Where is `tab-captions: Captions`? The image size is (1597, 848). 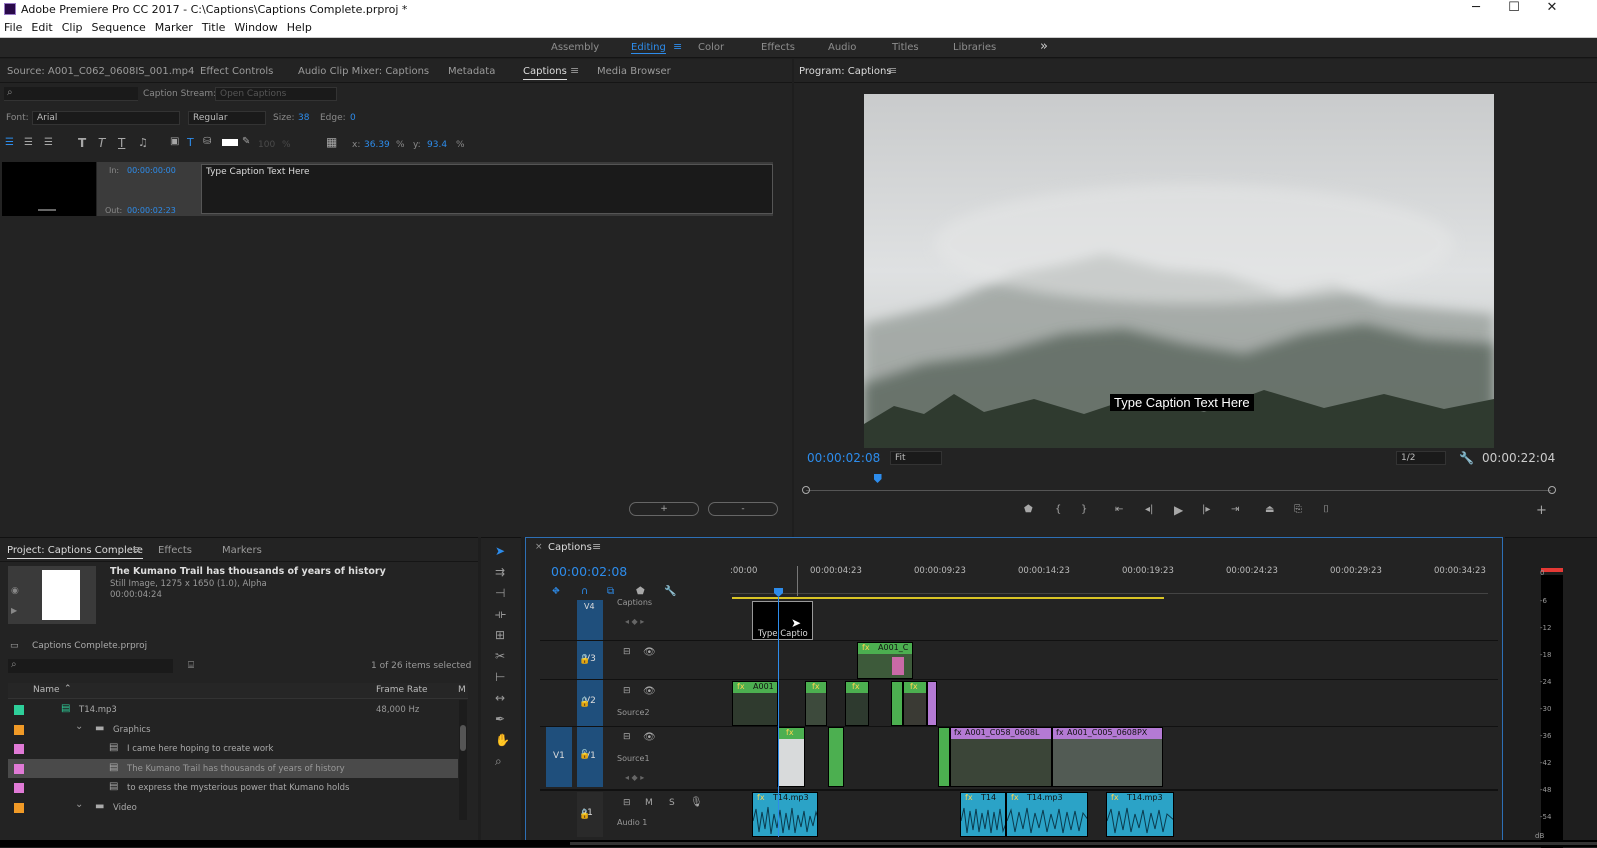
tab-captions: Captions is located at coordinates (545, 73).